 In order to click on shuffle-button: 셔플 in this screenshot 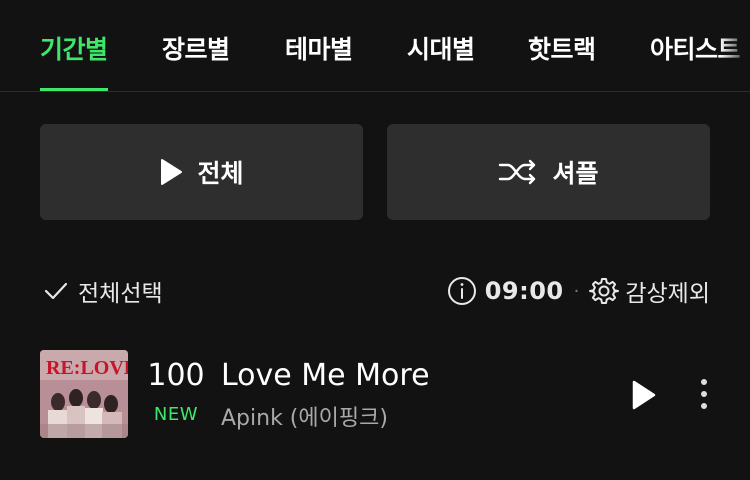, I will do `click(548, 172)`.